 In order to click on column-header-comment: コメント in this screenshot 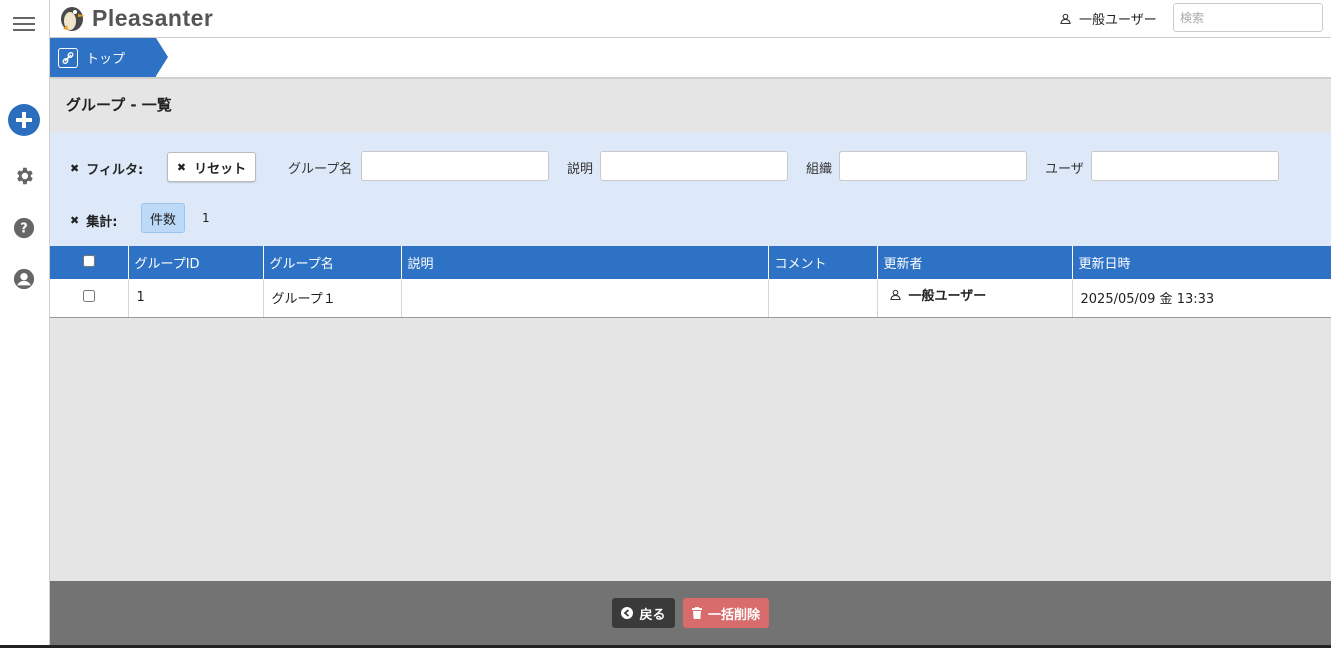, I will do `click(823, 262)`.